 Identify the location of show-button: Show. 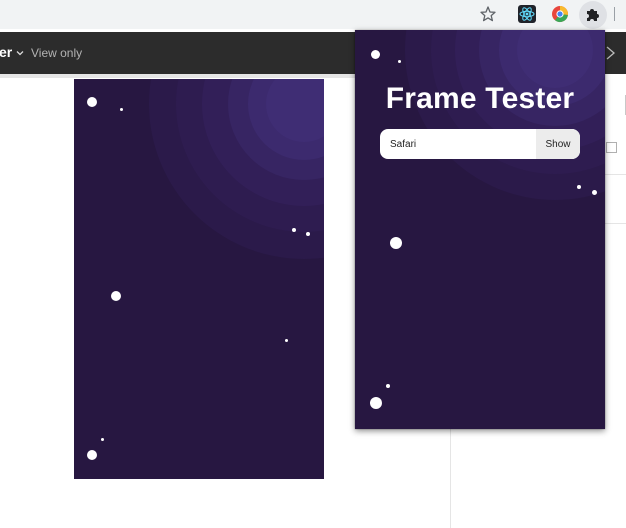
(558, 144).